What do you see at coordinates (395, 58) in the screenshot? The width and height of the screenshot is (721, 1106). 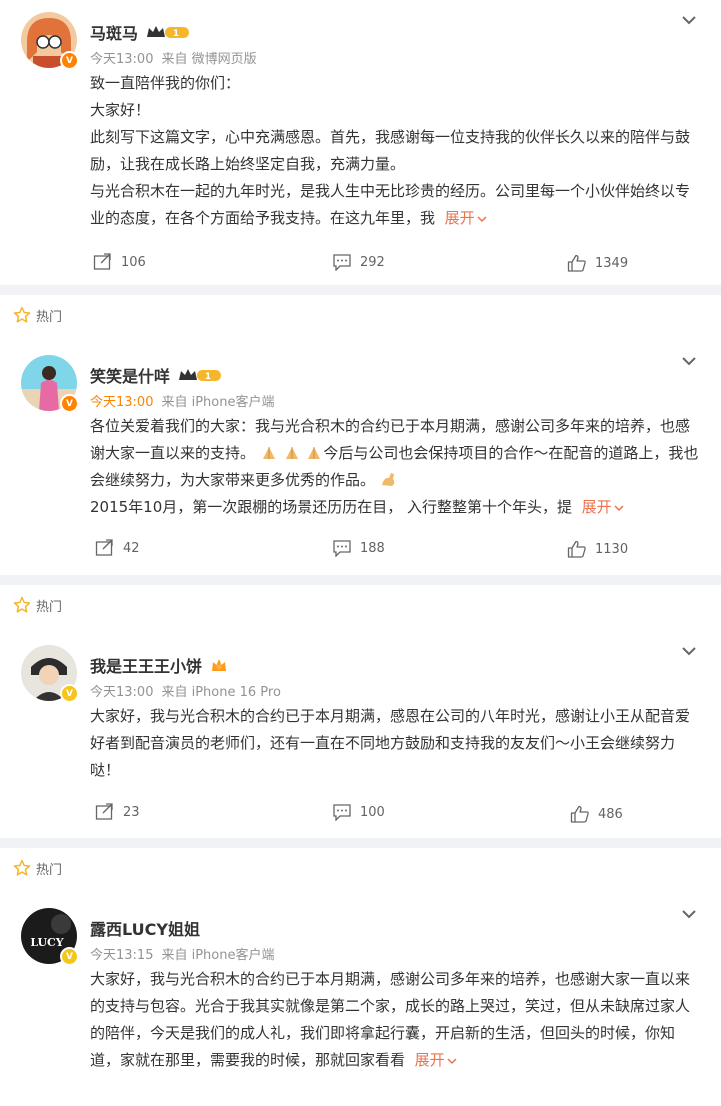 I see `post-meta: 今天13:00 来自 微博网页版` at bounding box center [395, 58].